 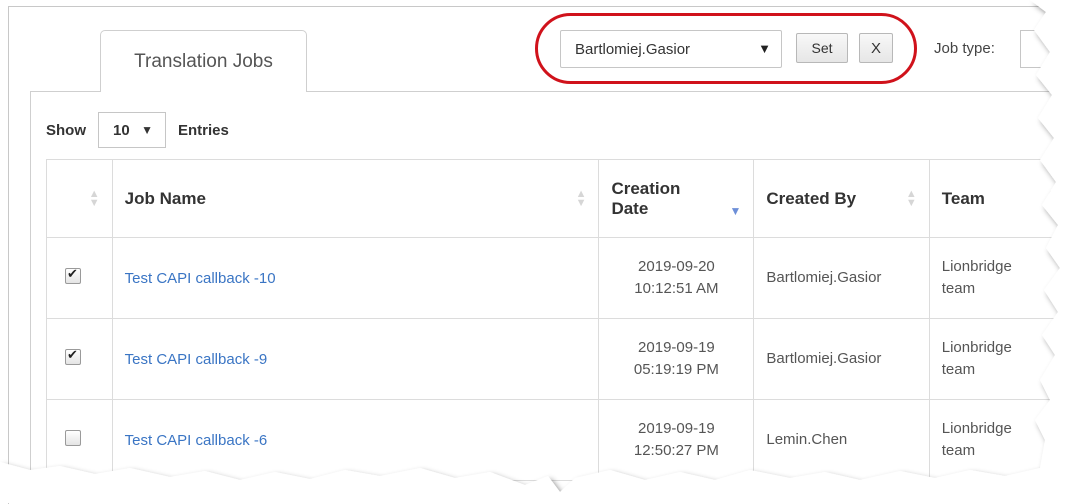 What do you see at coordinates (355, 198) in the screenshot?
I see `header-job-name: Job Name ▲ ▼` at bounding box center [355, 198].